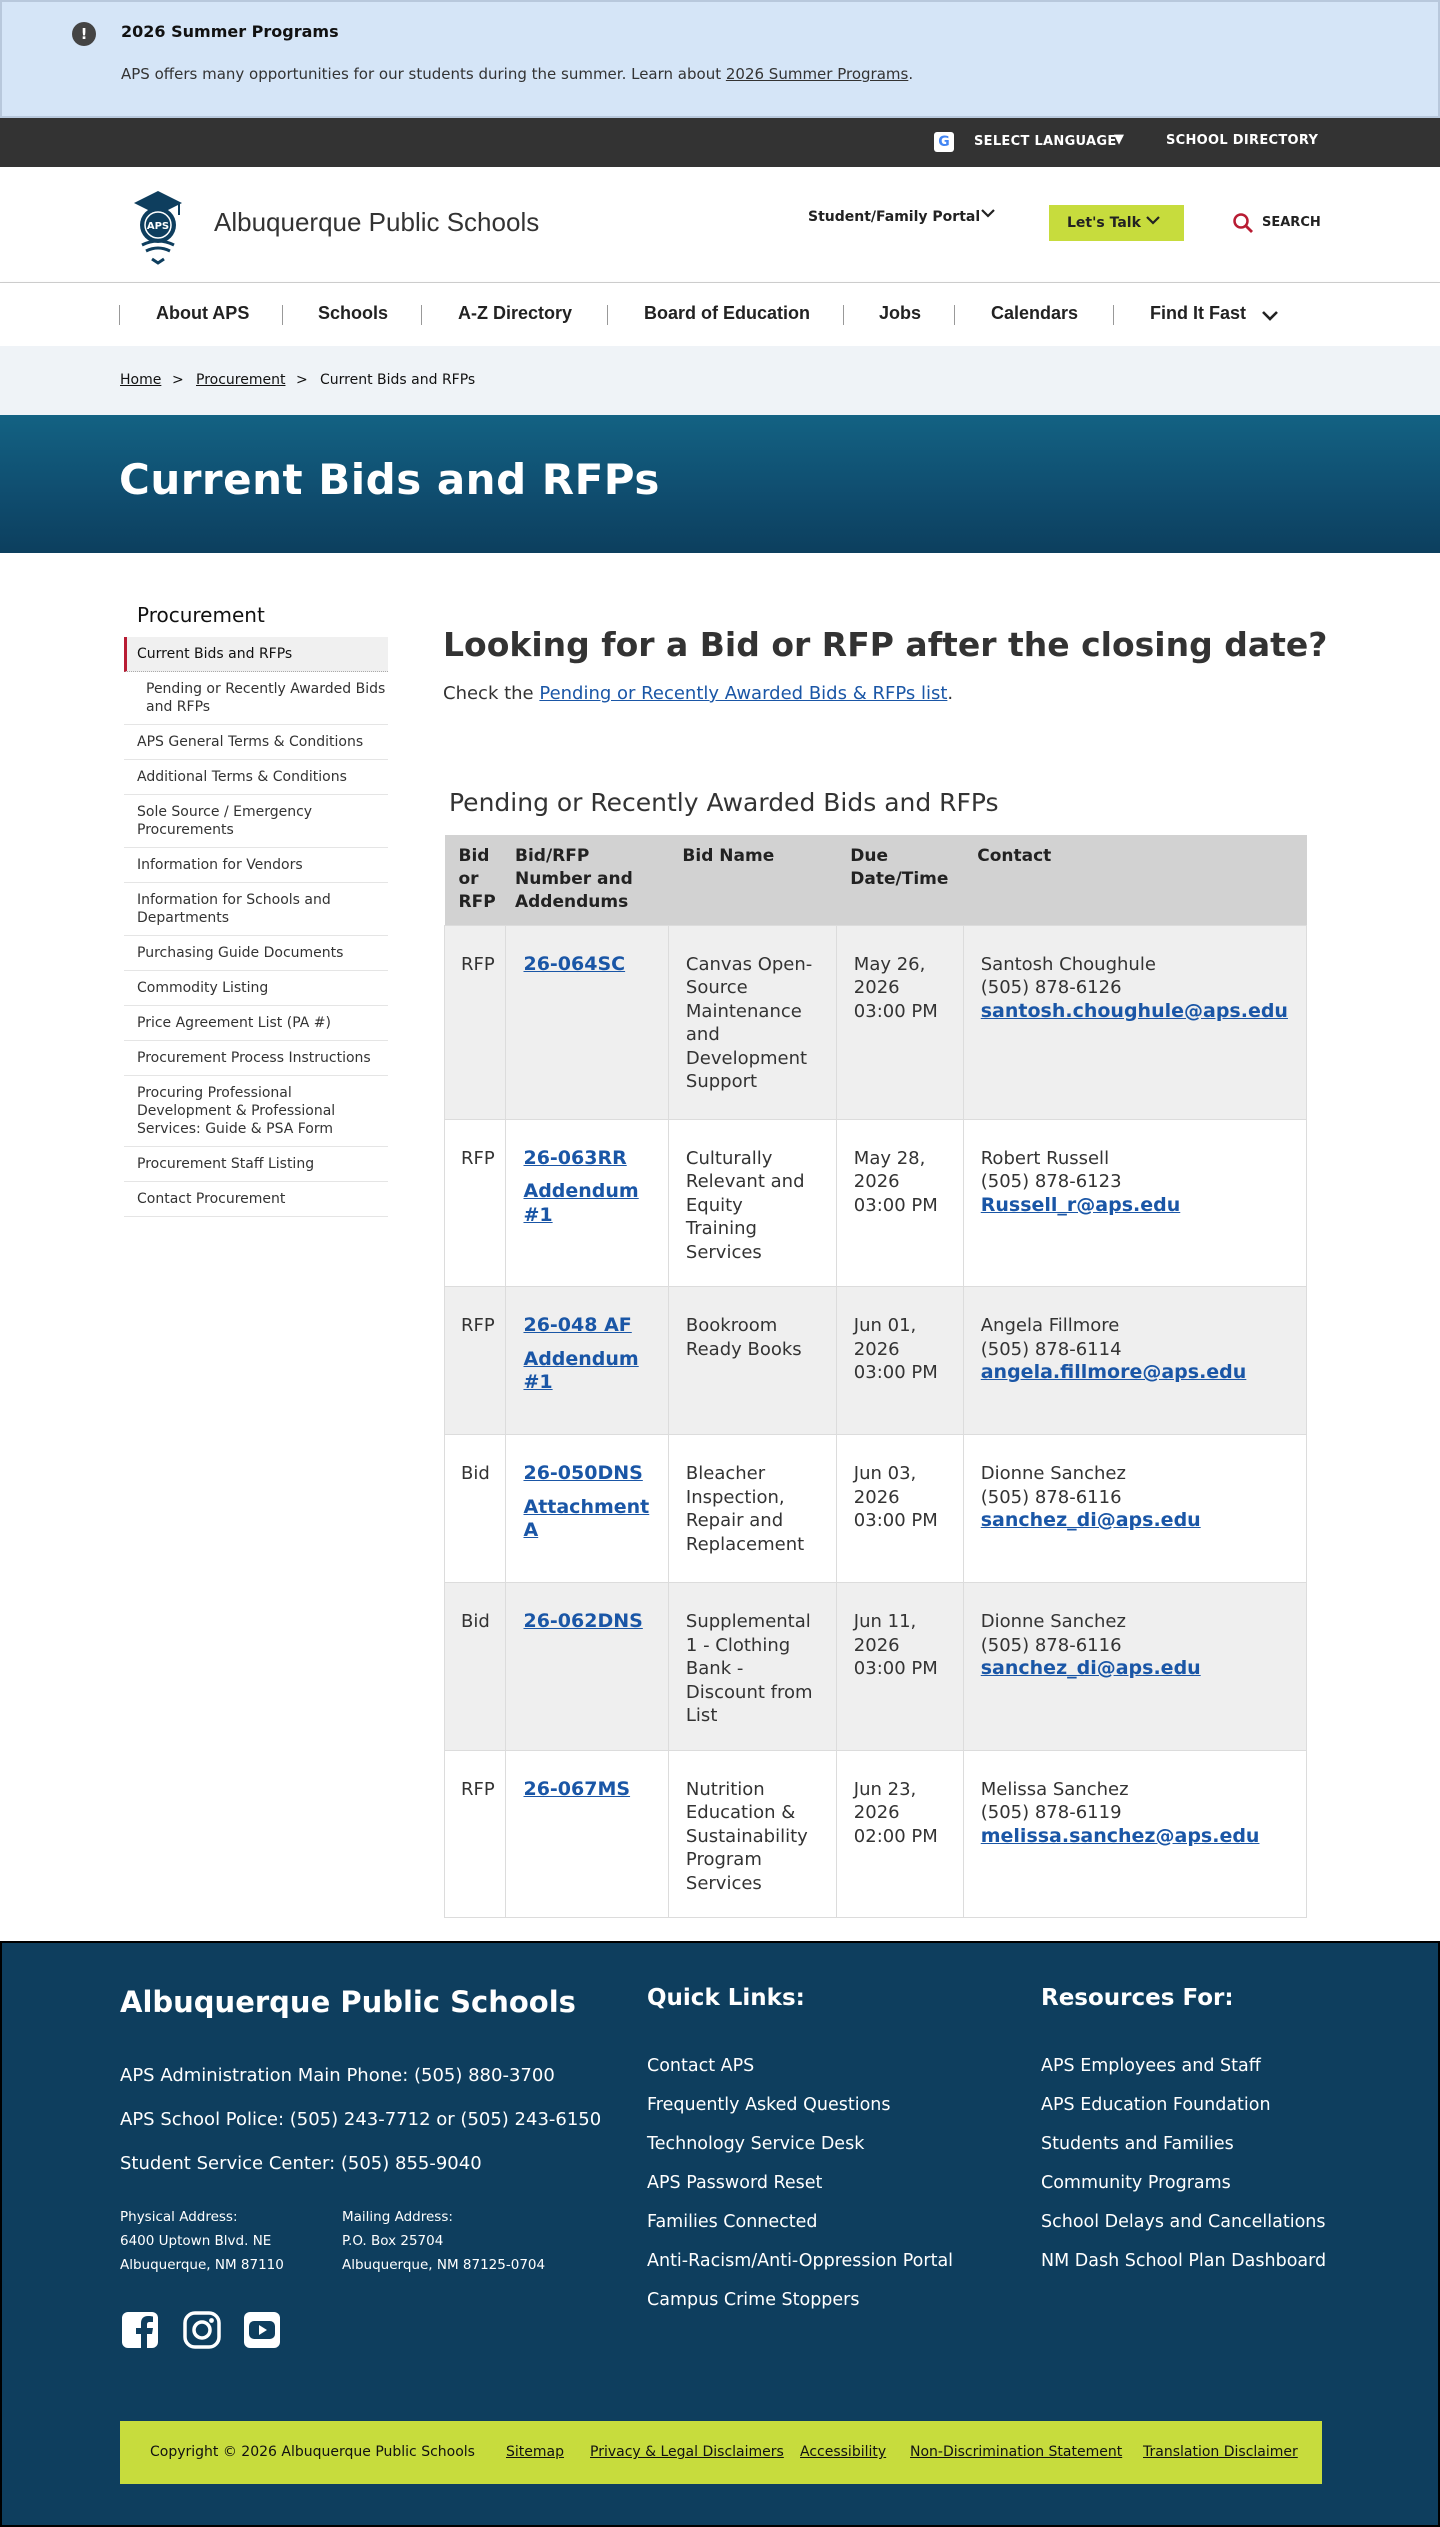  Describe the element at coordinates (202, 313) in the screenshot. I see `nav-about-aps: About APS` at that location.